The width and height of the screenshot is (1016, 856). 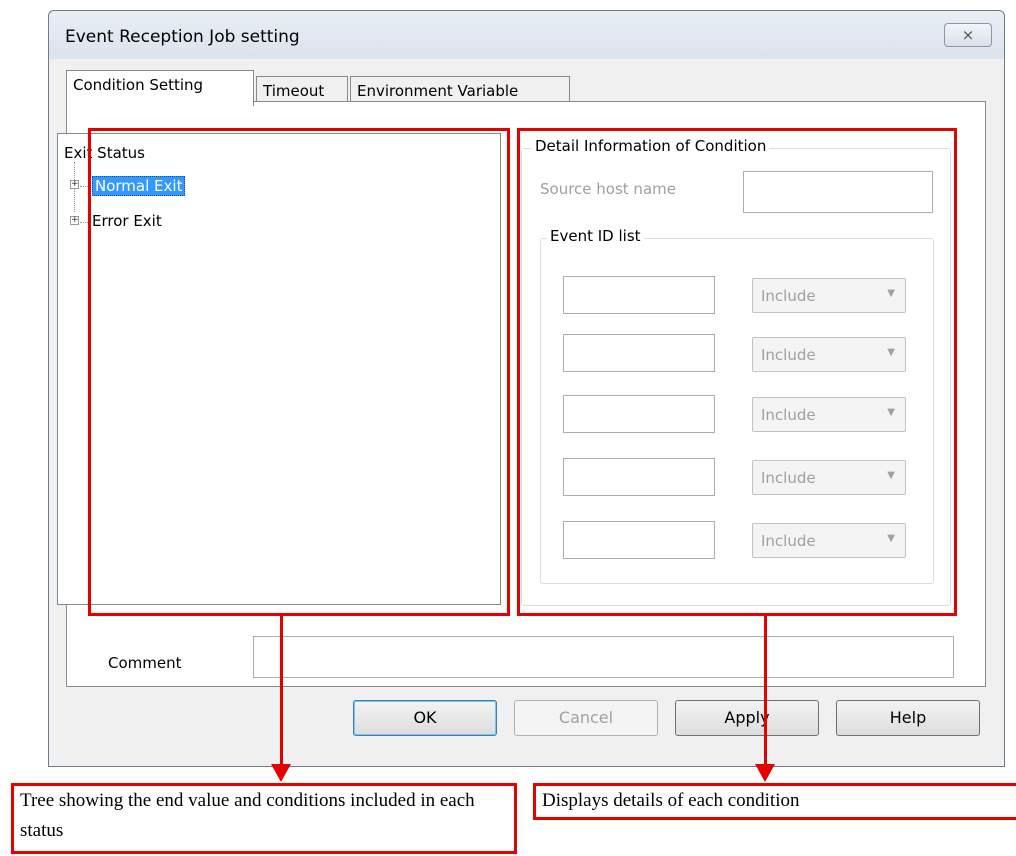 I want to click on comment-input, so click(x=603, y=657).